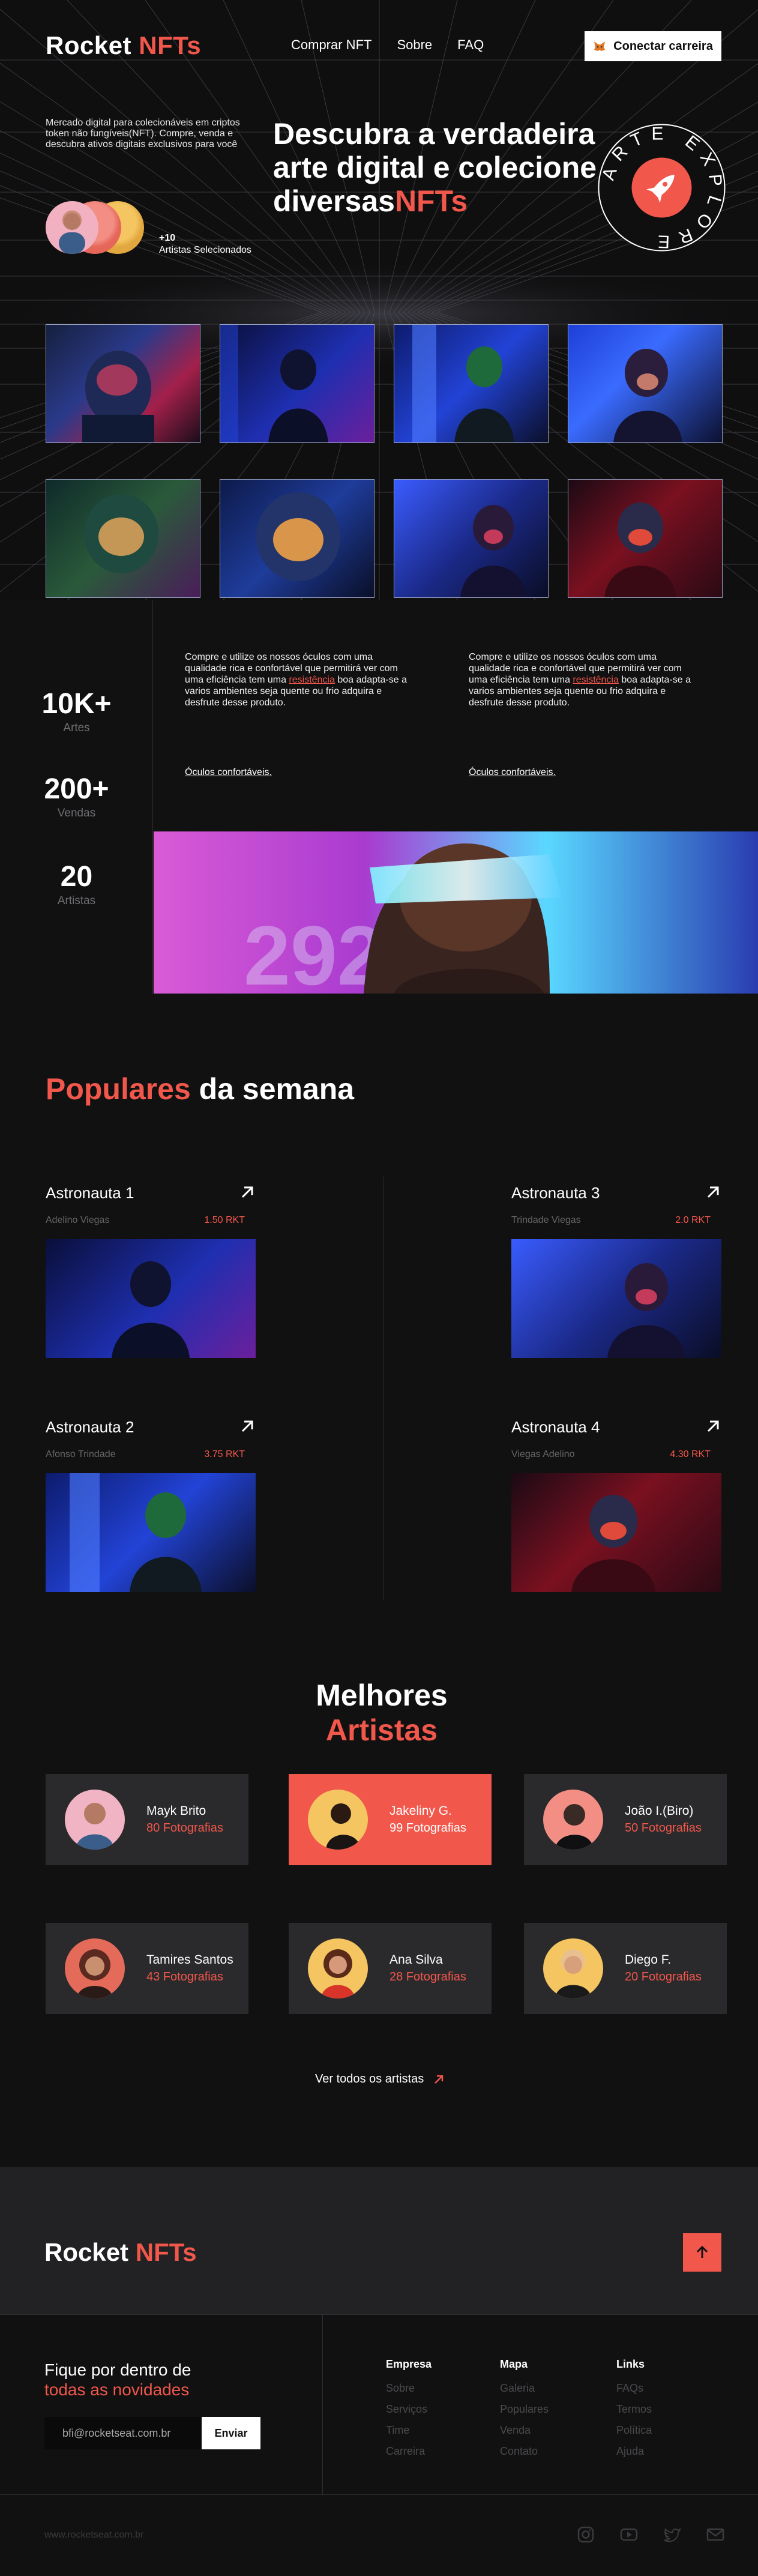 Image resolution: width=758 pixels, height=2576 pixels. Describe the element at coordinates (625, 1819) in the screenshot. I see `artist-card: João I.(Biro) 50 Fotografias` at that location.